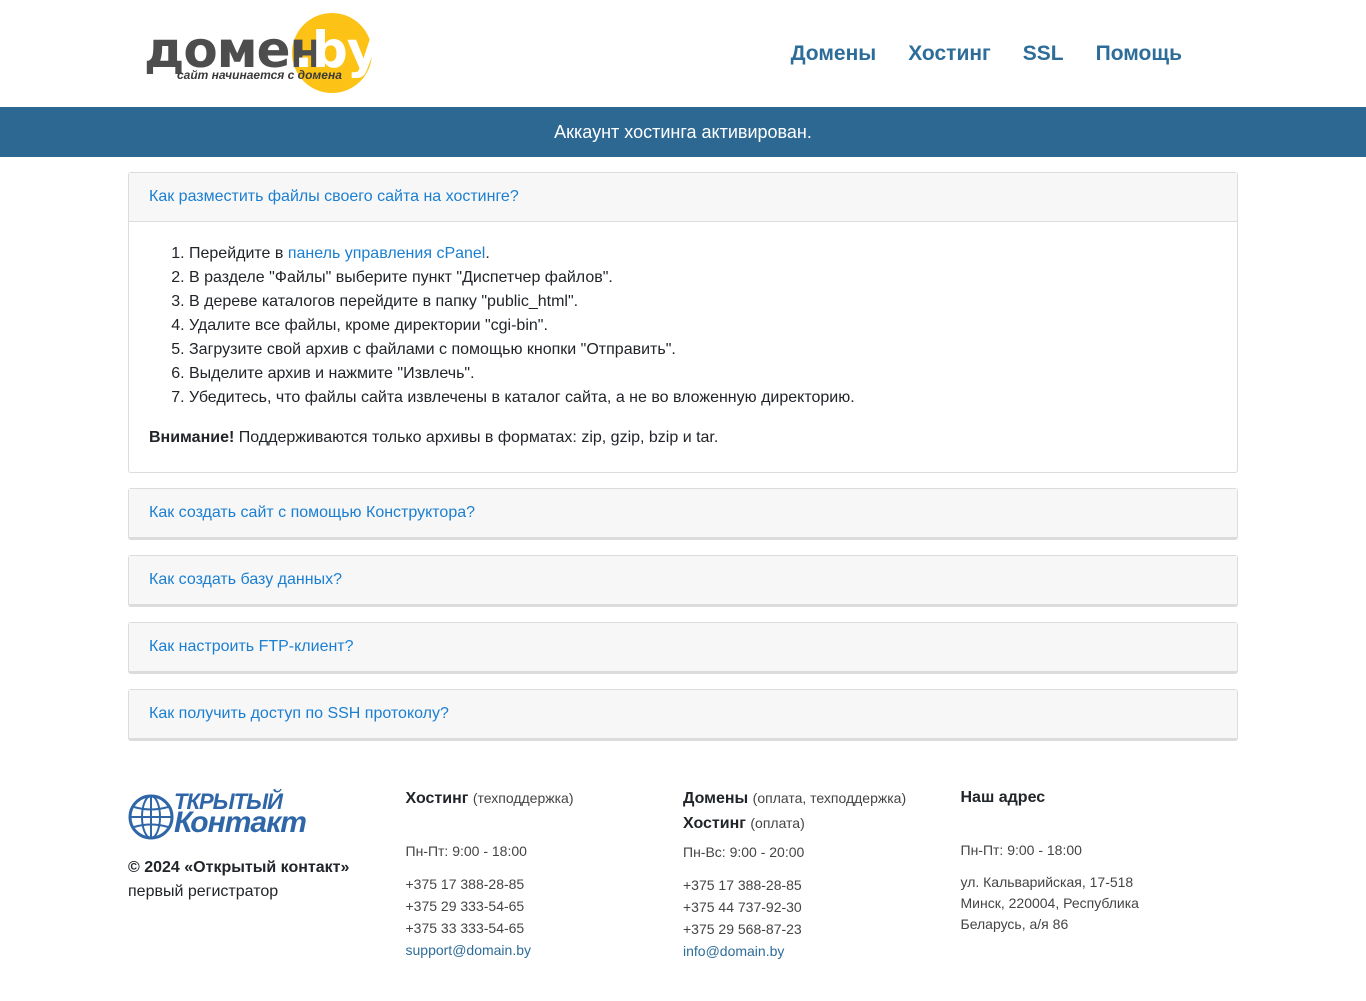  Describe the element at coordinates (742, 929) in the screenshot. I see `domains-phone: +375 29 568-87-23` at that location.